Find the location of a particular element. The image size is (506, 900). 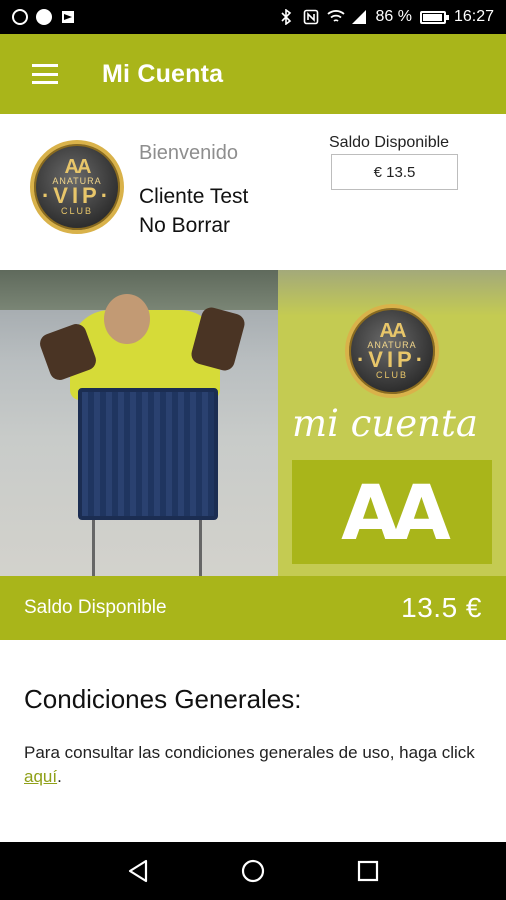

banner-vip-logo: AA ANATURA ·VIP· CLUB is located at coordinates (392, 351).